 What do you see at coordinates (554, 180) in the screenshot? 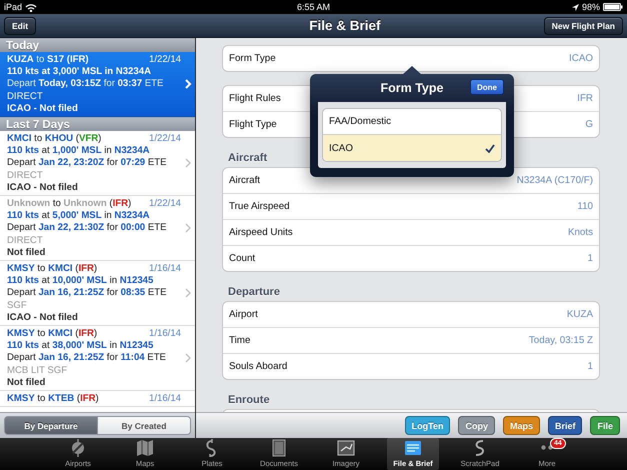
I see `field-value: N3234A (C170/F)` at bounding box center [554, 180].